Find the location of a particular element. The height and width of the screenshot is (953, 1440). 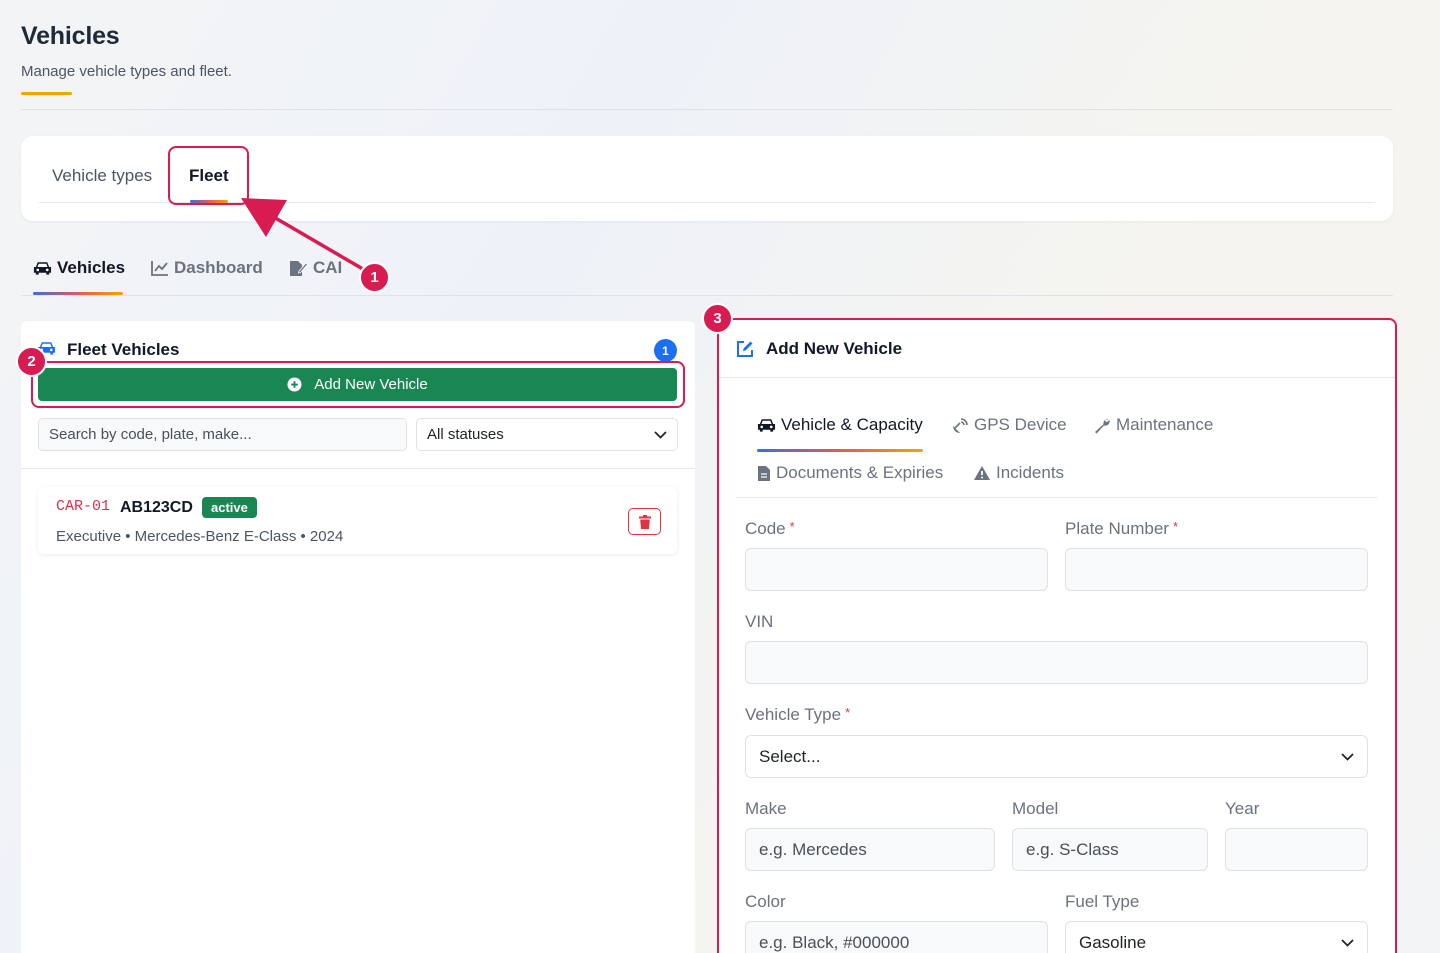

wrench-icon is located at coordinates (1102, 425).